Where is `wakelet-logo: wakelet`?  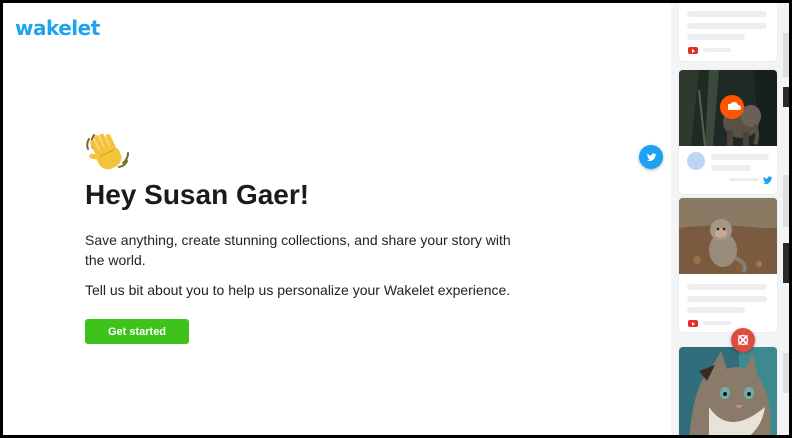
wakelet-logo: wakelet is located at coordinates (57, 28).